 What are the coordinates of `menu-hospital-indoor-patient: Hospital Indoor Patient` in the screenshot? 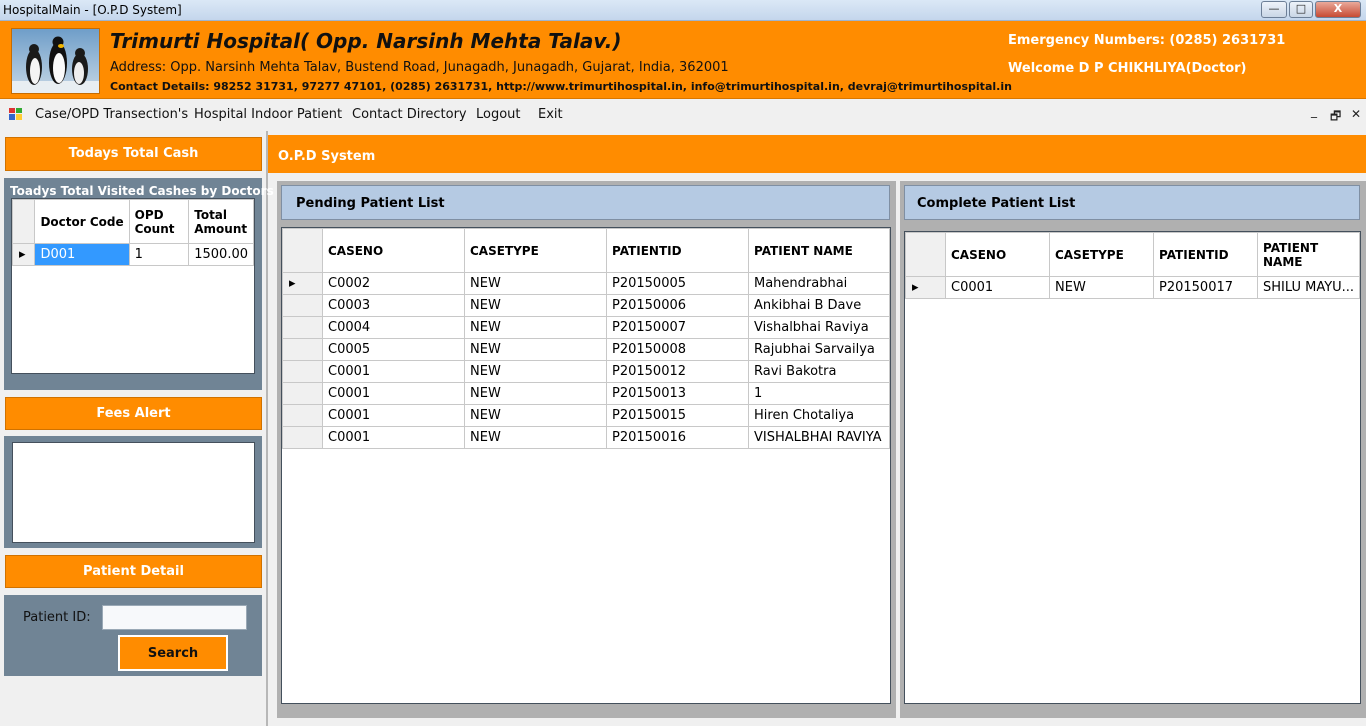 It's located at (268, 114).